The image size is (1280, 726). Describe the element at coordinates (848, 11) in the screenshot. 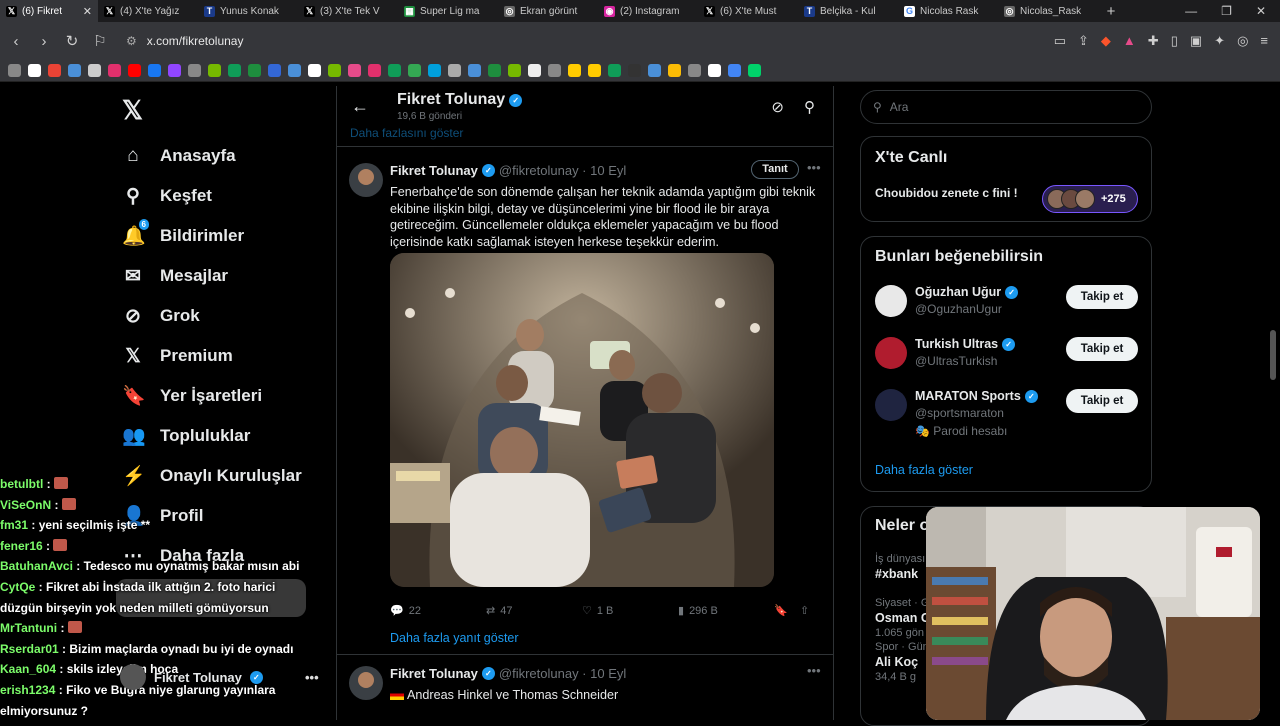

I see `browser-tab: T Belçika - Kul` at that location.